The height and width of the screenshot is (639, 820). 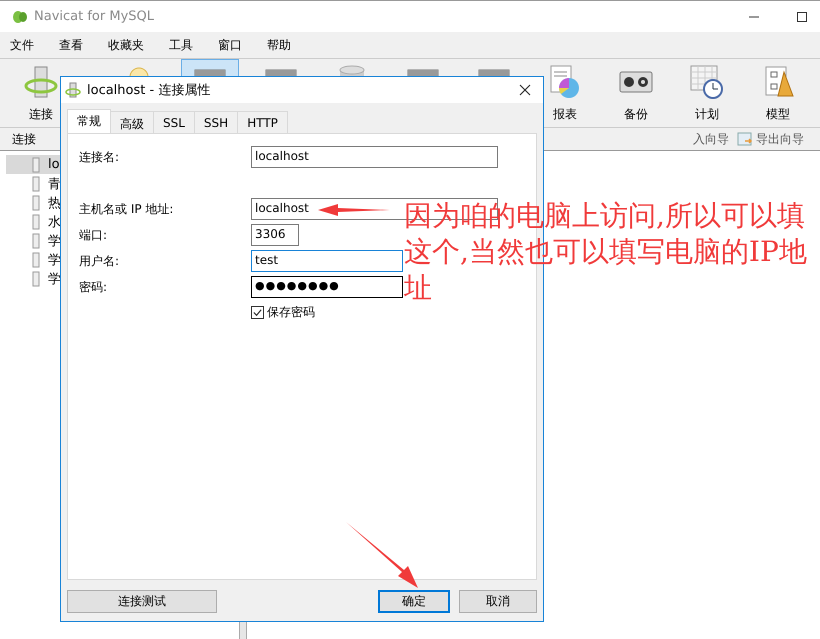 What do you see at coordinates (93, 287) in the screenshot?
I see `field-label: 密码:` at bounding box center [93, 287].